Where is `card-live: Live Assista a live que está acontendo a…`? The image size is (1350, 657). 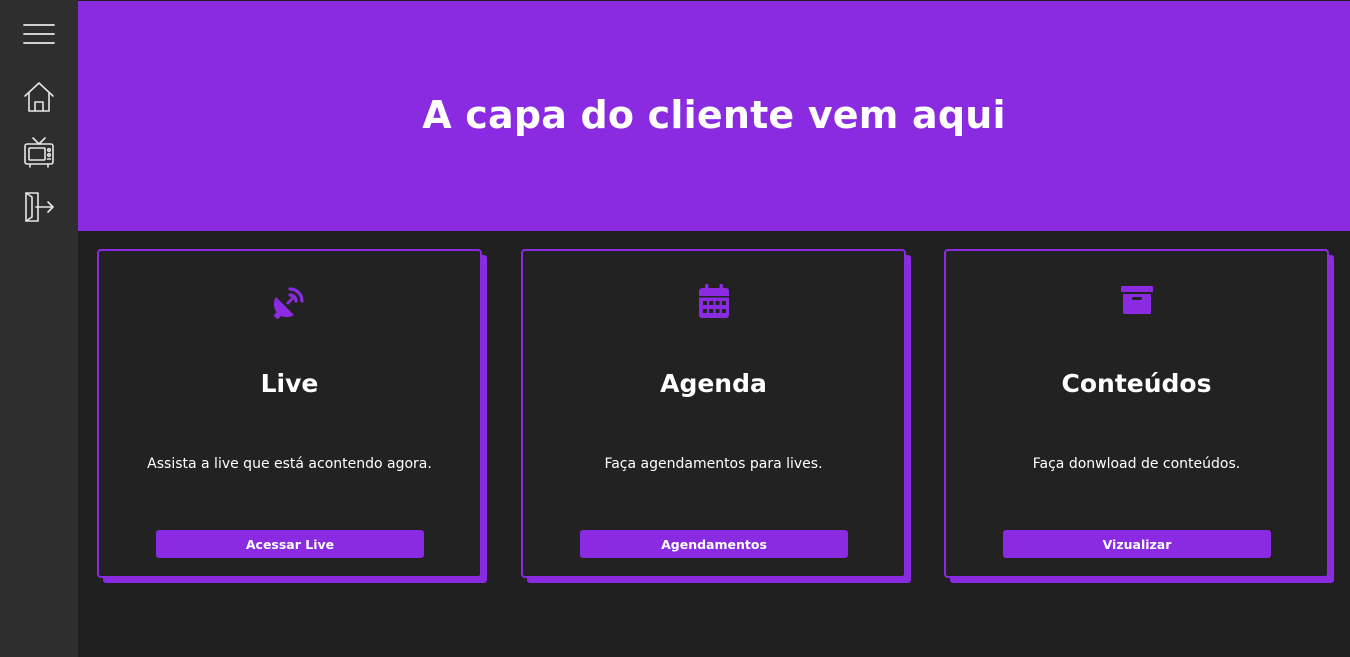
card-live: Live Assista a live que está acontendo a… is located at coordinates (292, 416).